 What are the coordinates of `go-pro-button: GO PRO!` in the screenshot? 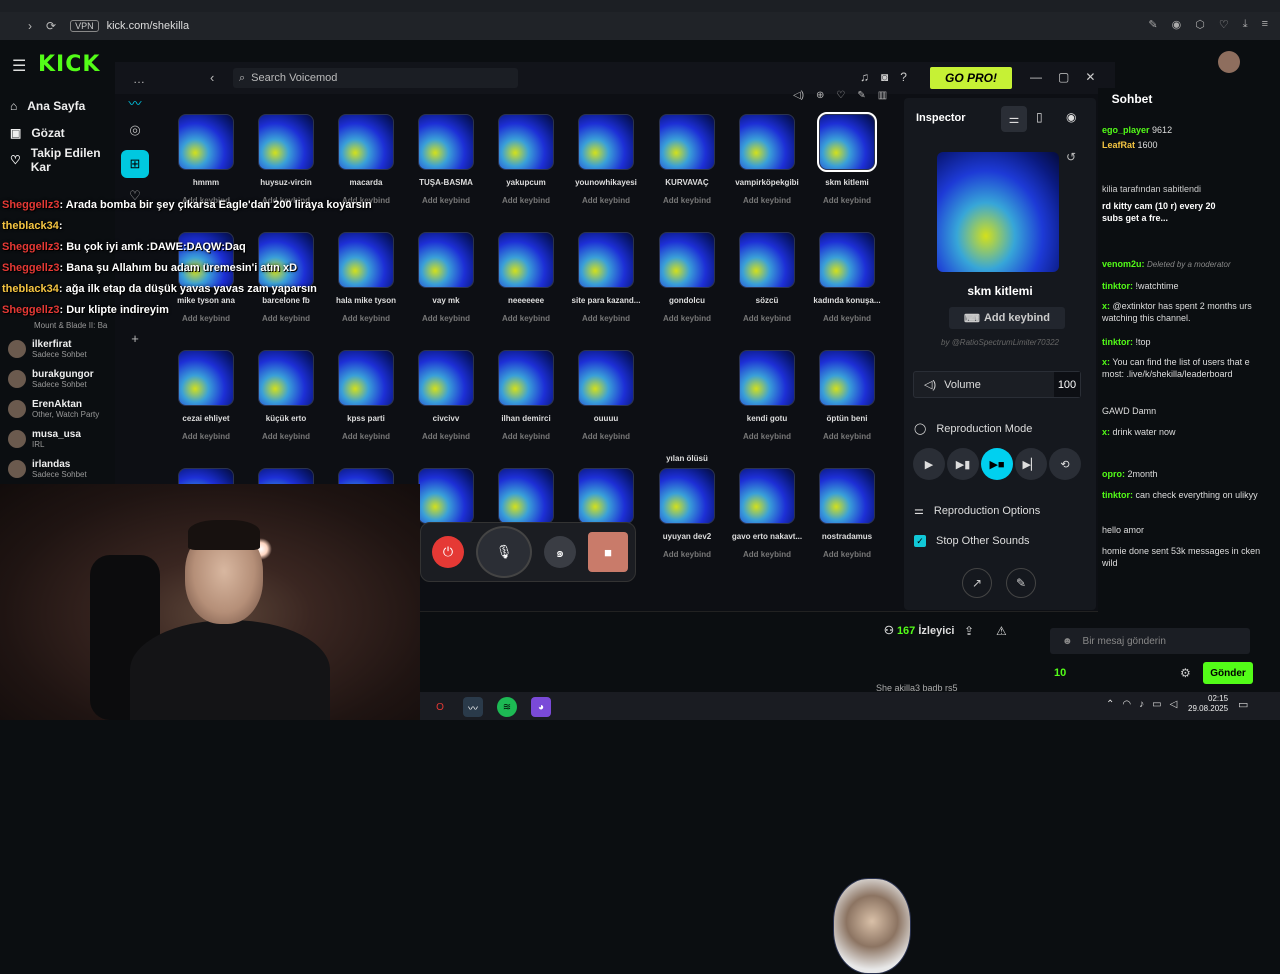 It's located at (971, 78).